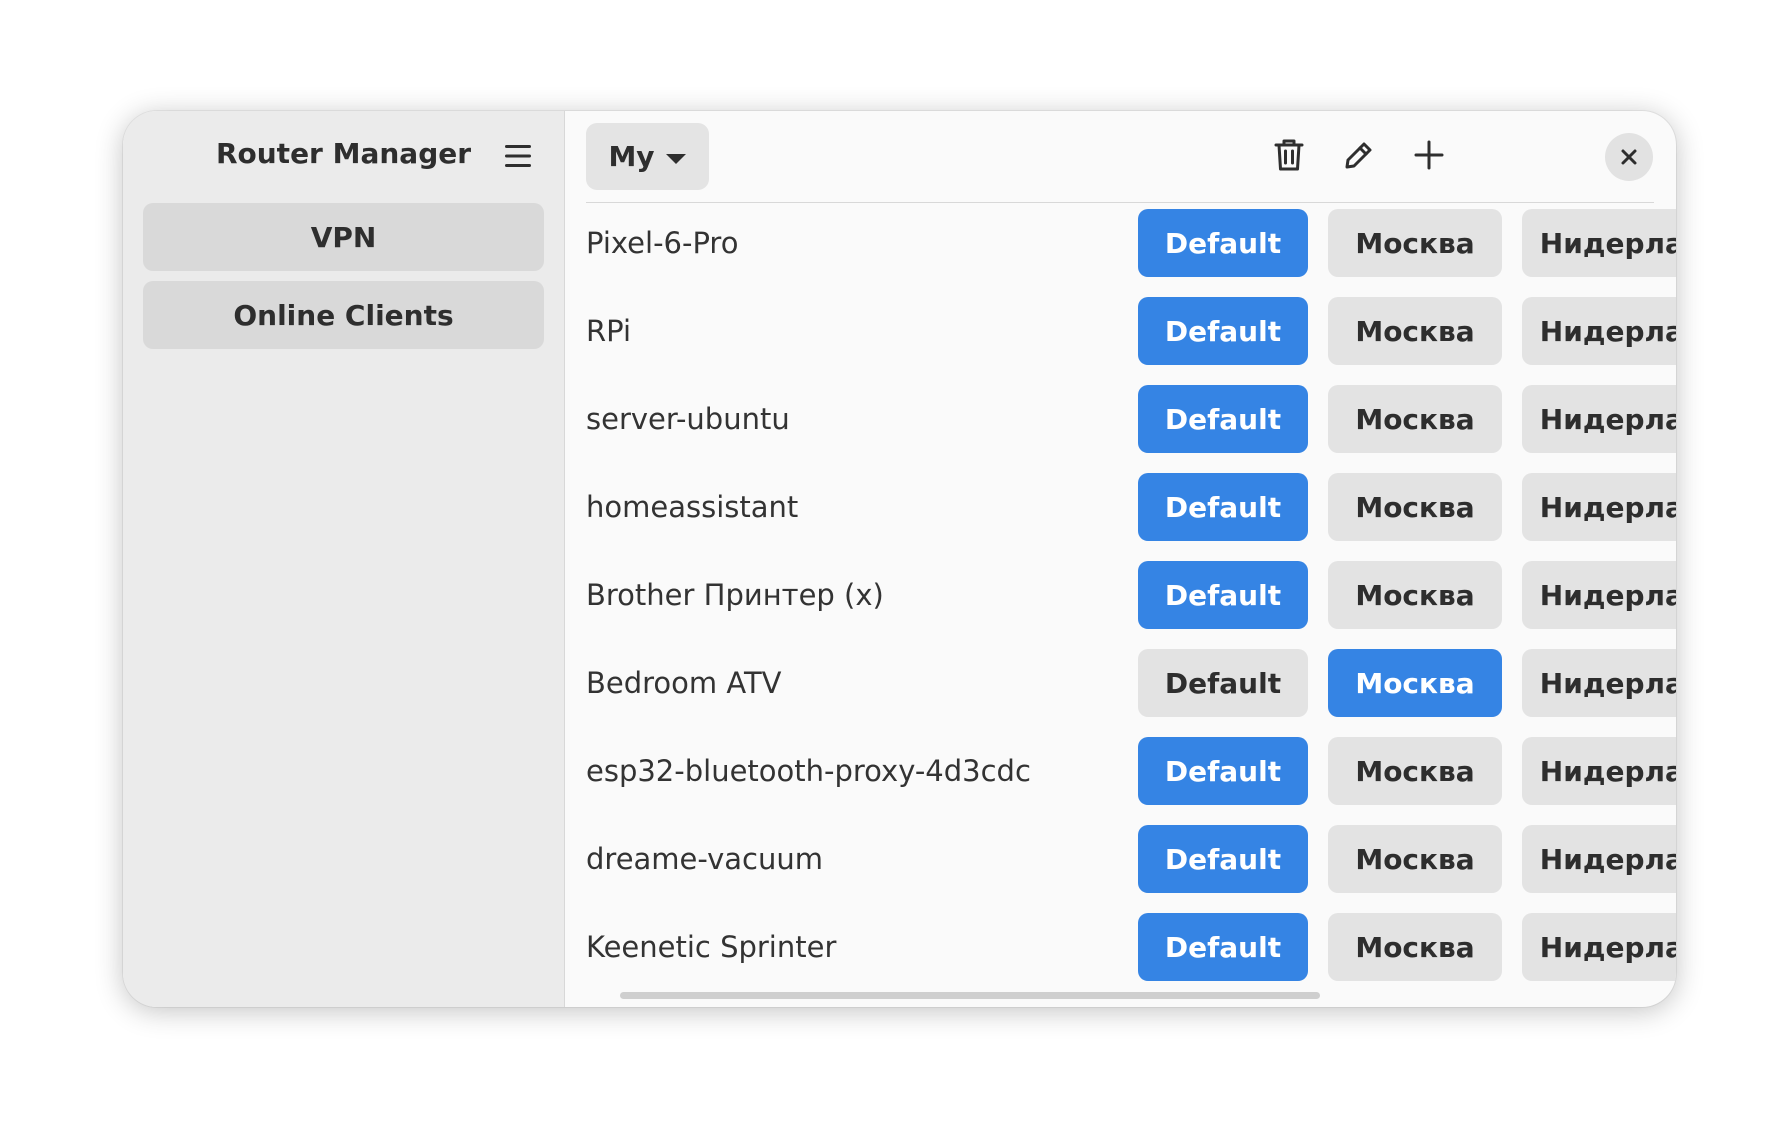 This screenshot has height=1136, width=1790. What do you see at coordinates (1120, 859) in the screenshot?
I see `client-row: dreame-vacuum Default Москва Нидерланды` at bounding box center [1120, 859].